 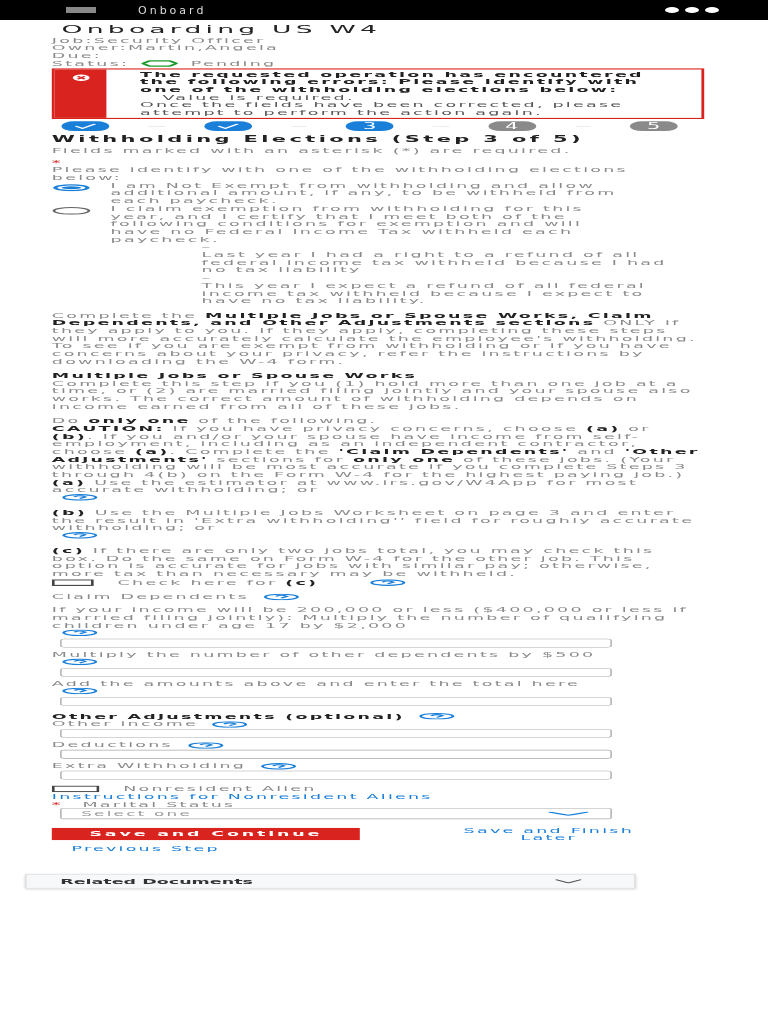 What do you see at coordinates (318, 139) in the screenshot?
I see `section-title: Withholding Elections (Step 3 of 5)` at bounding box center [318, 139].